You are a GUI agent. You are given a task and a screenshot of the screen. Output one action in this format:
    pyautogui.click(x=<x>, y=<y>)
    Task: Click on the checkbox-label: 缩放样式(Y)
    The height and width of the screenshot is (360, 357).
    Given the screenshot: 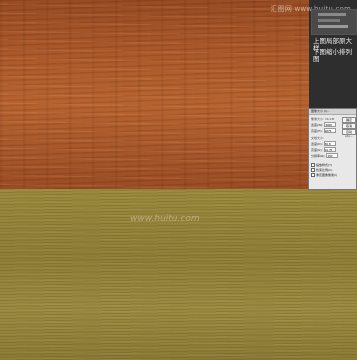 What is the action you would take?
    pyautogui.click(x=324, y=165)
    